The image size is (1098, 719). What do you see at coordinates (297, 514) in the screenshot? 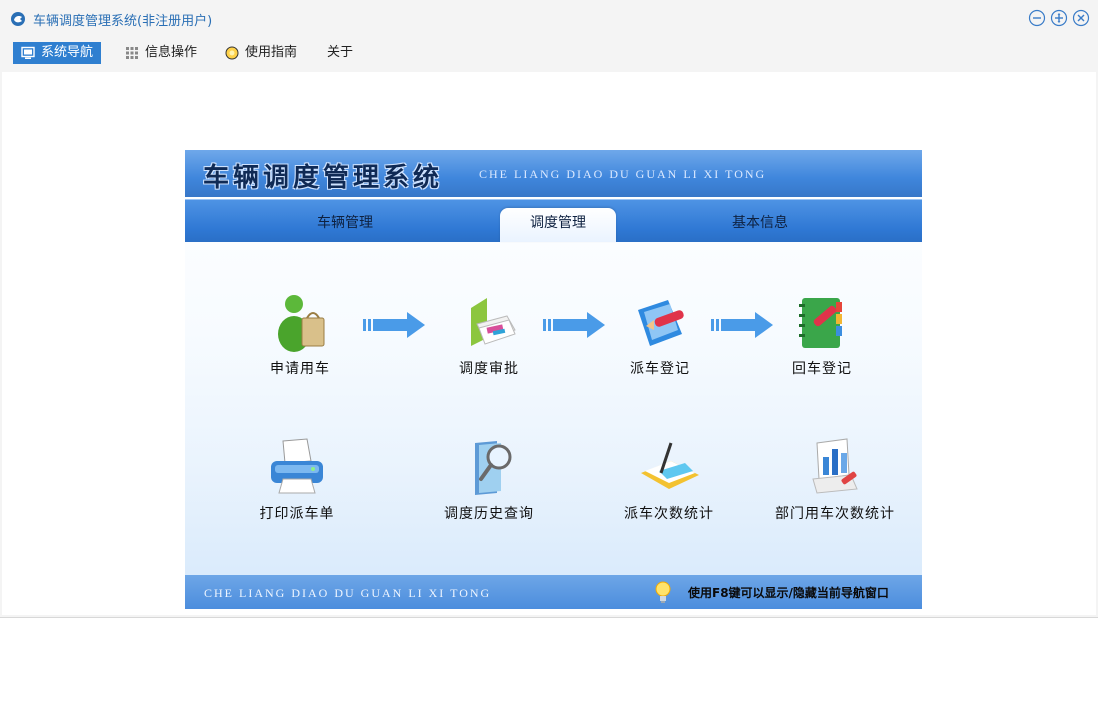
I see `node-label: 打印派车单` at bounding box center [297, 514].